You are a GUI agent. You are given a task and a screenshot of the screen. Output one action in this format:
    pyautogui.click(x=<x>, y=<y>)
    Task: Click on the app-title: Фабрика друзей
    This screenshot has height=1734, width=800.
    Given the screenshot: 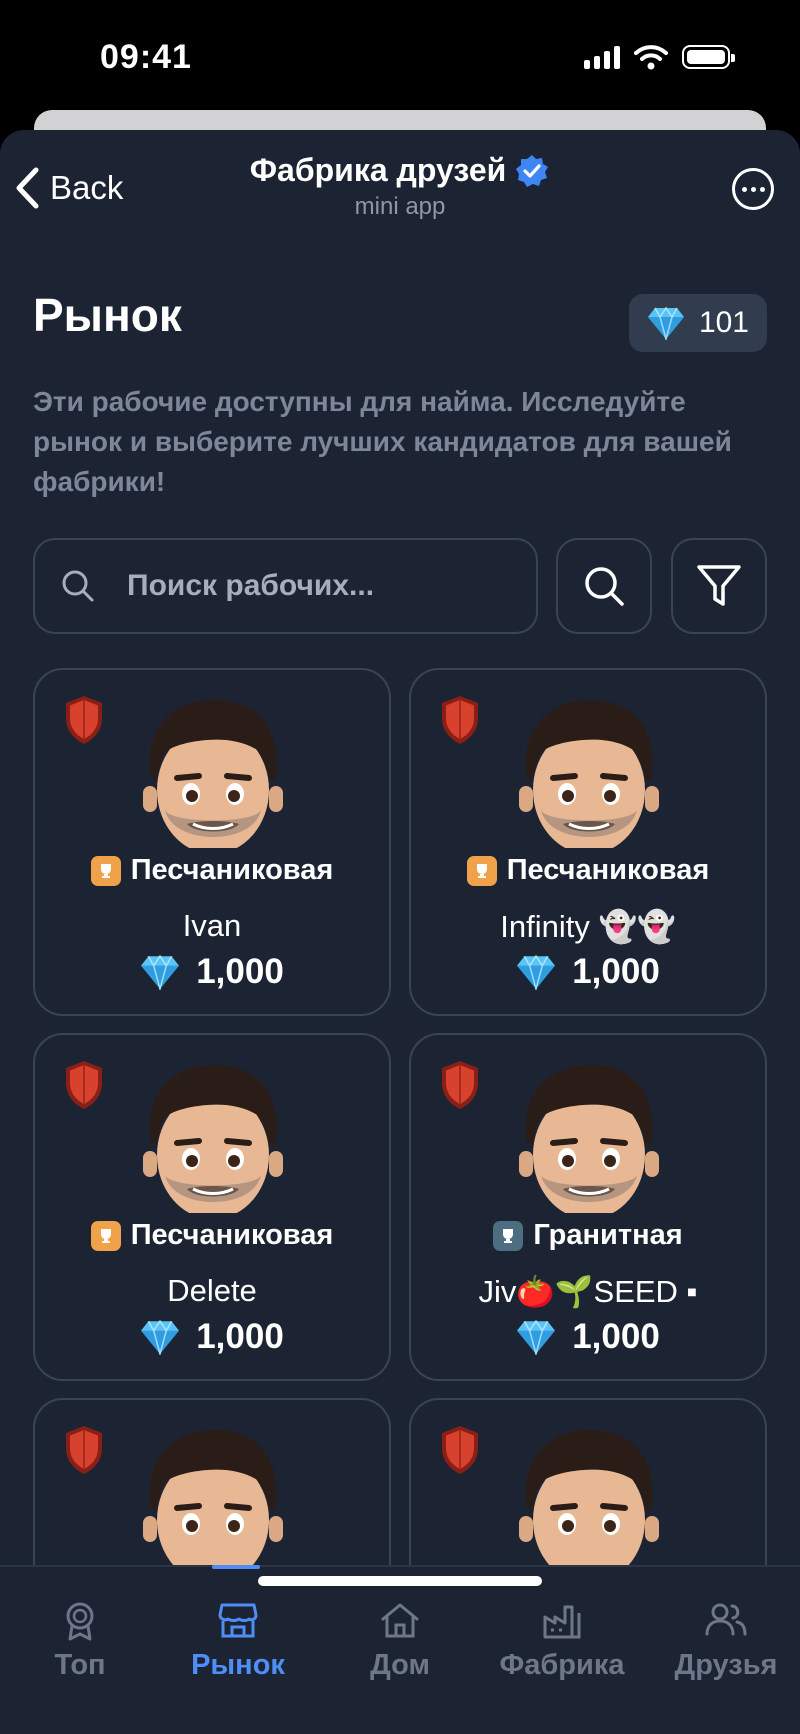 What is the action you would take?
    pyautogui.click(x=378, y=170)
    